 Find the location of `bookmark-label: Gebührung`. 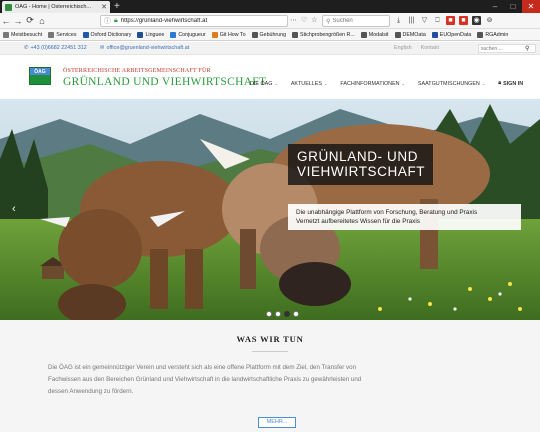

bookmark-label: Gebührung is located at coordinates (273, 34).